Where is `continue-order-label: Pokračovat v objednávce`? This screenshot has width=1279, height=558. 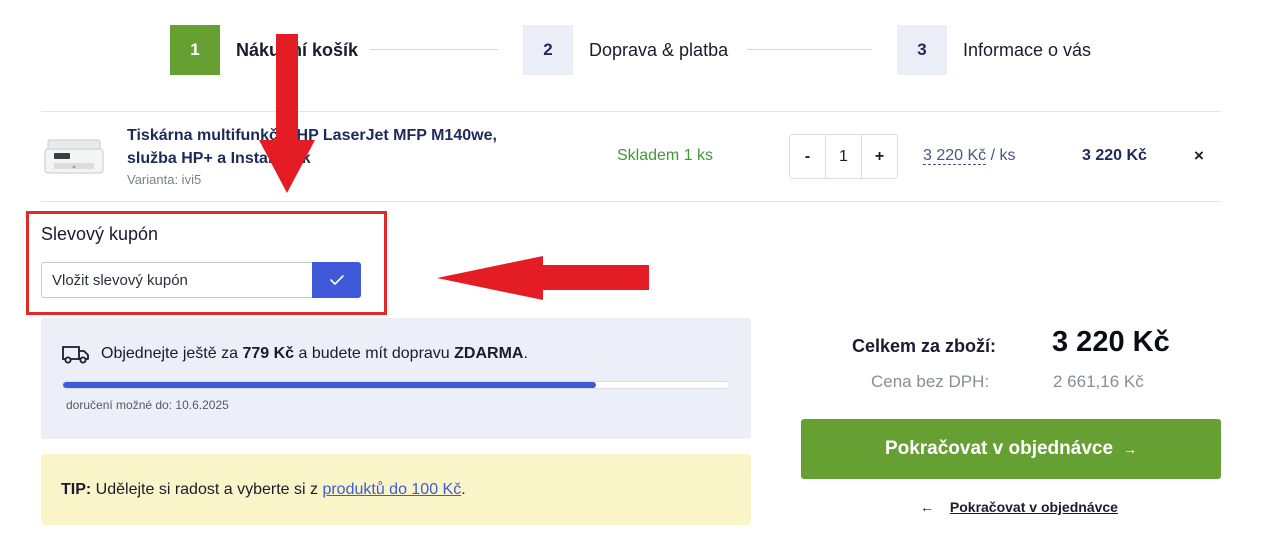
continue-order-label: Pokračovat v objednávce is located at coordinates (999, 448).